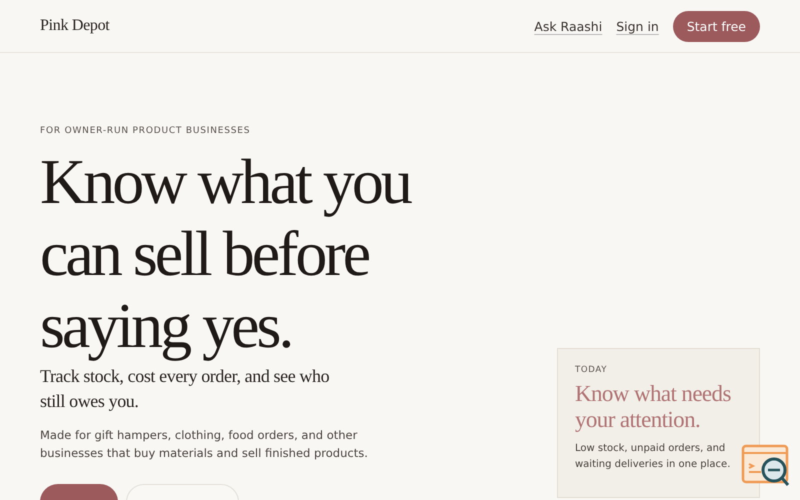  What do you see at coordinates (653, 457) in the screenshot?
I see `card-text: Low stock, unpaid orders, and waiting deliveries in one place.` at bounding box center [653, 457].